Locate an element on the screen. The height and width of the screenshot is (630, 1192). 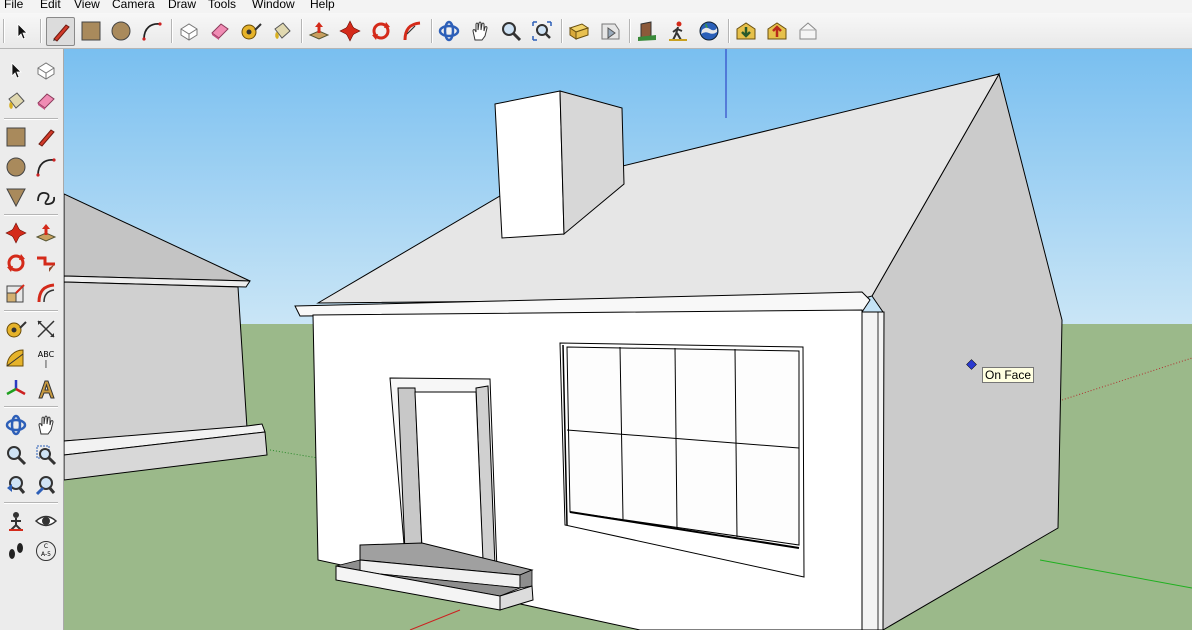
3d-text-icon is located at coordinates (46, 389).